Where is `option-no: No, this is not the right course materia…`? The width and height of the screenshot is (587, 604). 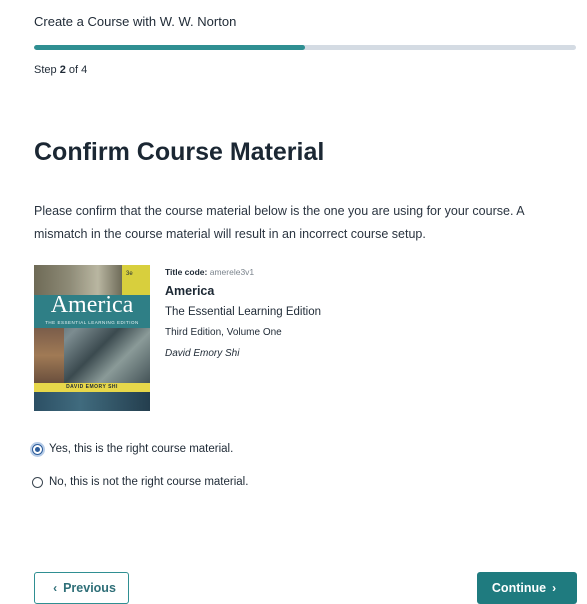 option-no: No, this is not the right course materia… is located at coordinates (140, 482).